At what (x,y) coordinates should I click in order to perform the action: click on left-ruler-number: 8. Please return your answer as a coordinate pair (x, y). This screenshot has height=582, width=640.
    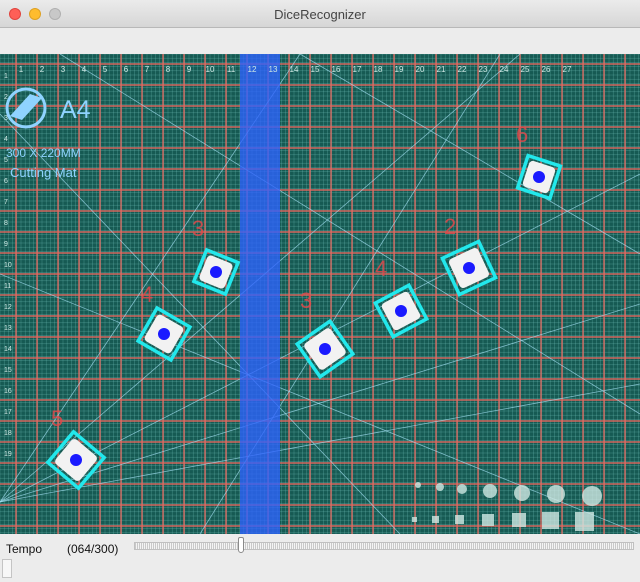
    Looking at the image, I should click on (6, 223).